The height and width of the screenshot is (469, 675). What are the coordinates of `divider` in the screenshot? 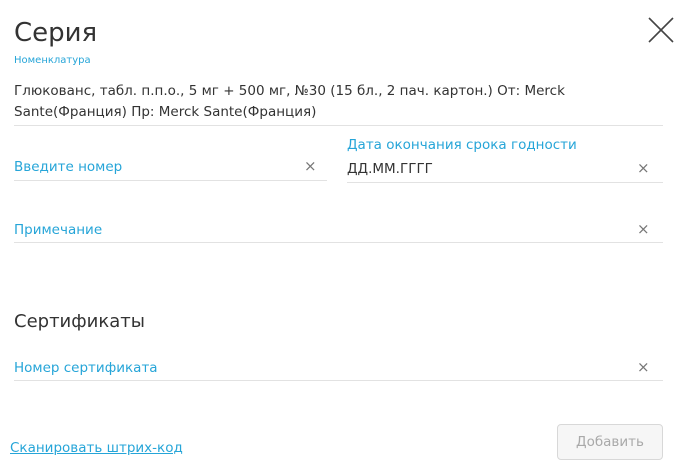 It's located at (338, 125).